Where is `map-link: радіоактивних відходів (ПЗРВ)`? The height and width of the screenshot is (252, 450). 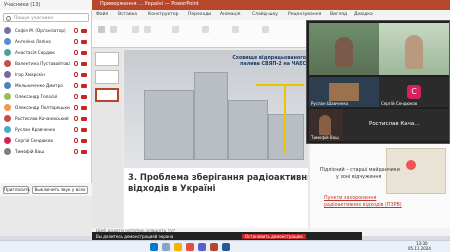 map-link: радіоактивних відходів (ПЗРВ) is located at coordinates (363, 206).